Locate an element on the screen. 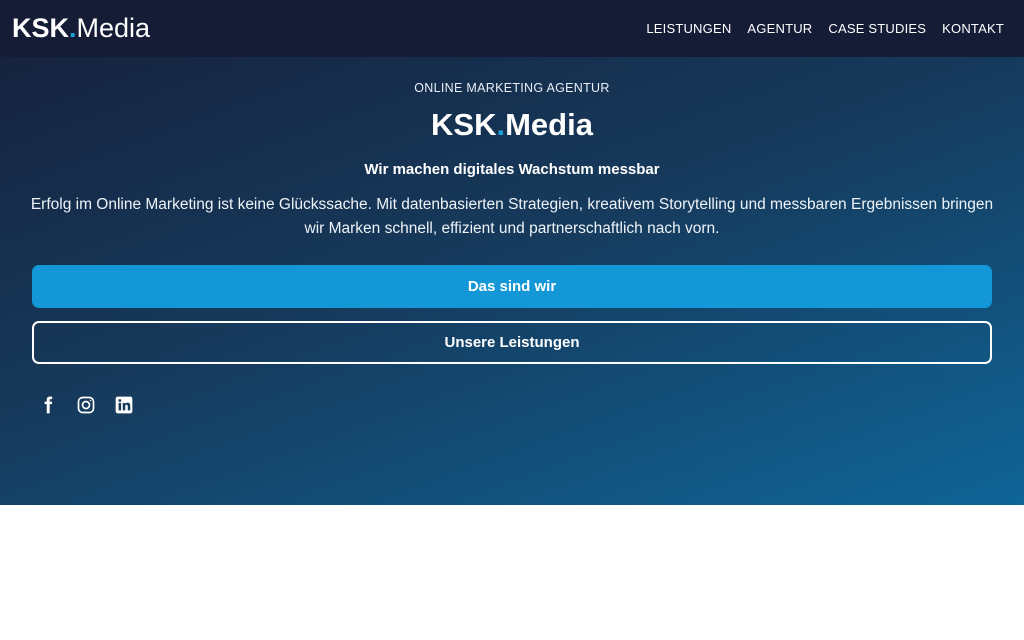 The width and height of the screenshot is (1024, 640). nav-leistungen: LEISTUNGEN is located at coordinates (688, 28).